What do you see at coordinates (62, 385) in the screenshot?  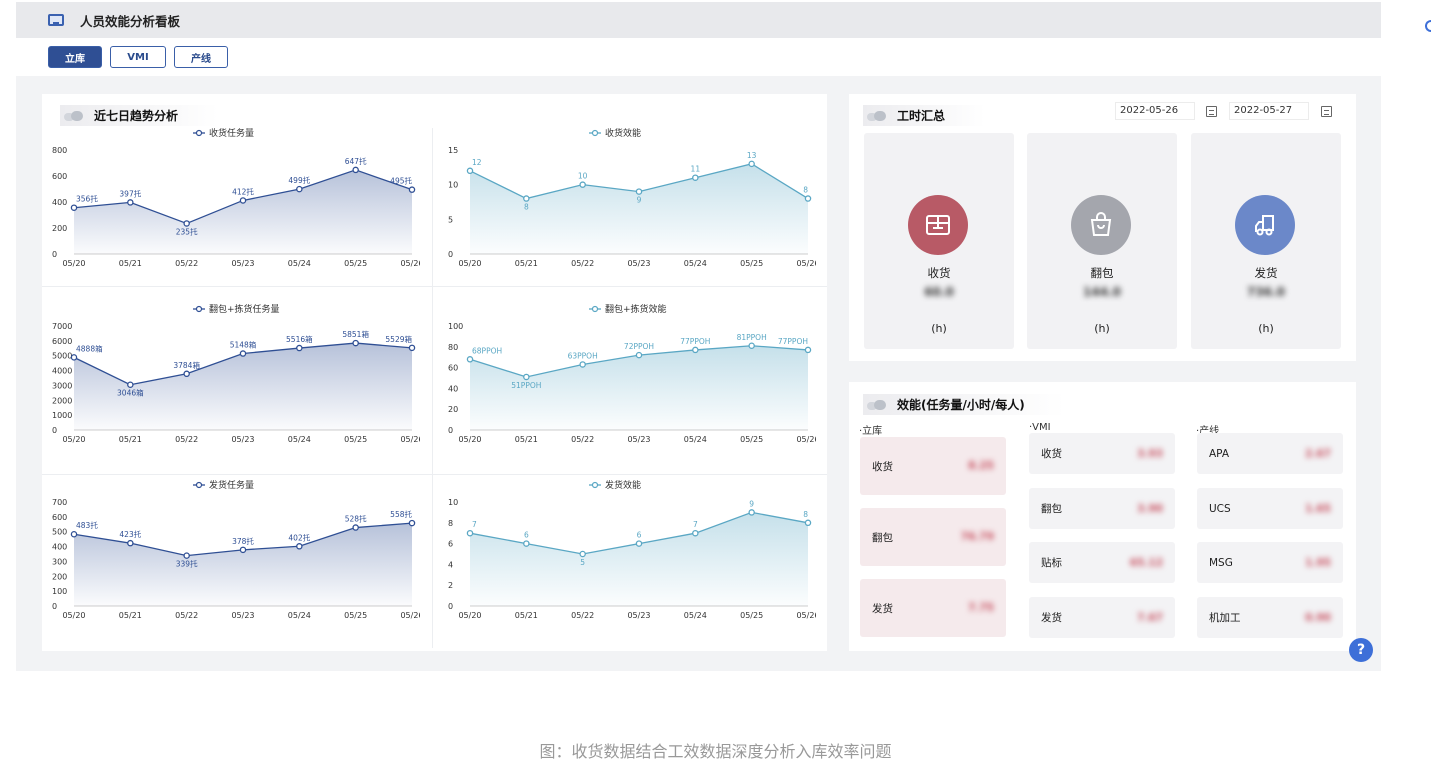 I see `y-tick-label: 3000` at bounding box center [62, 385].